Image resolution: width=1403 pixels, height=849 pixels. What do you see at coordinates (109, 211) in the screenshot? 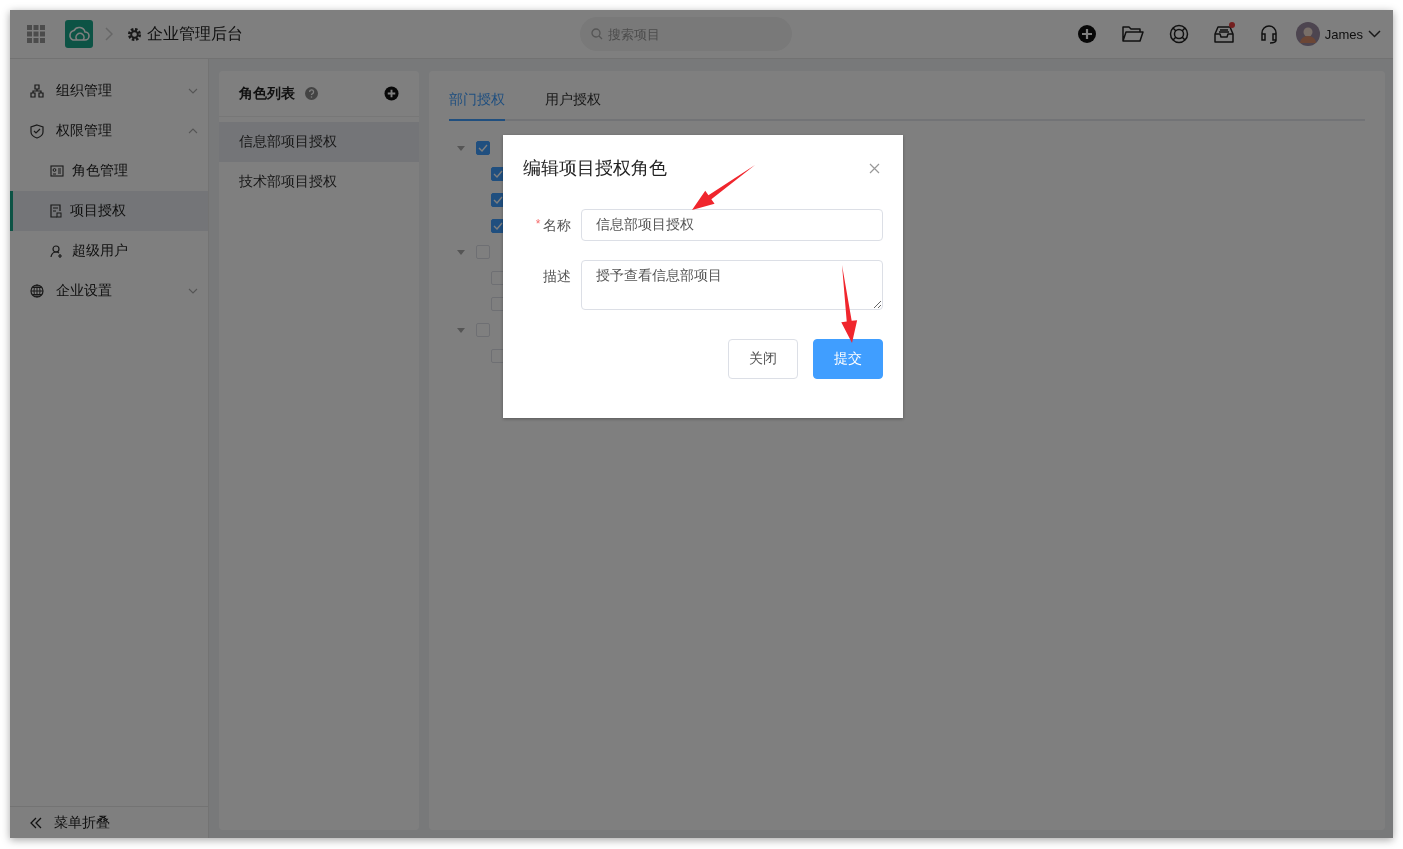
I see `sidebar-item: 项目授权` at bounding box center [109, 211].